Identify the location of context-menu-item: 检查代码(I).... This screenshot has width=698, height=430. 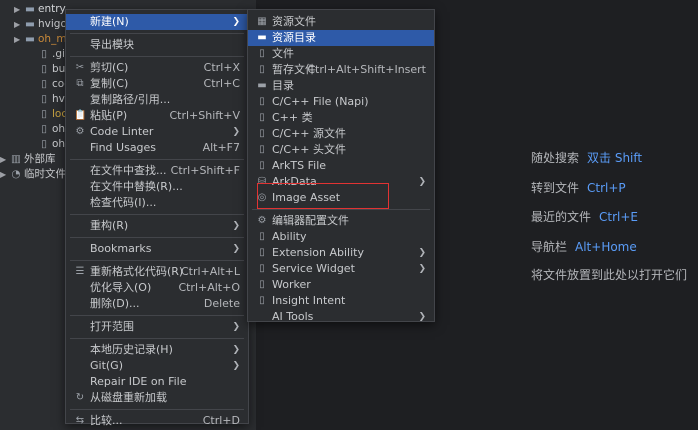
(157, 203).